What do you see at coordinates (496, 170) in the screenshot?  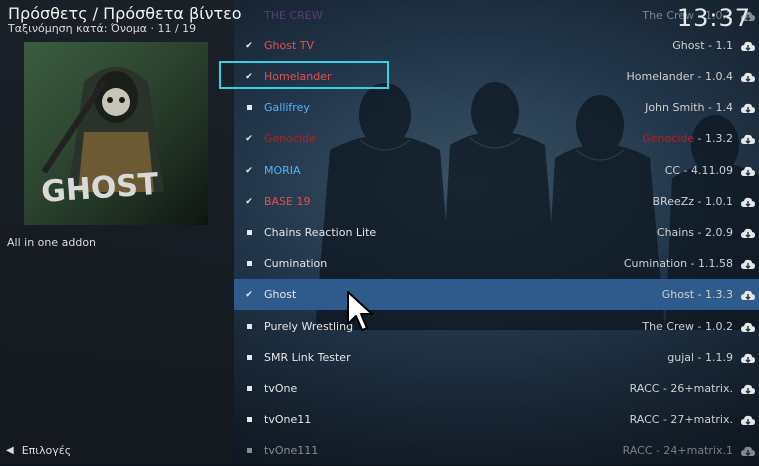 I see `addon-list-item: ✔ MORIA CC - 4.11.09` at bounding box center [496, 170].